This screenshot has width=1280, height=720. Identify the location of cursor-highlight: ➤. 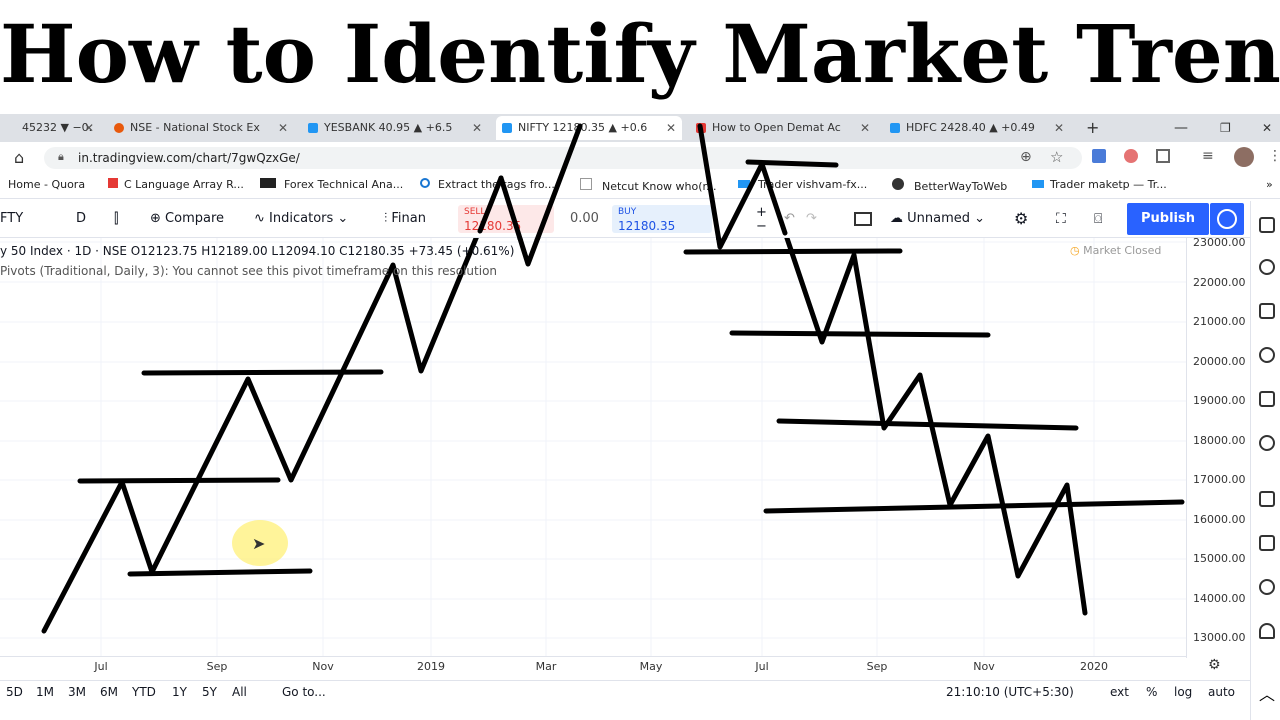
(260, 543).